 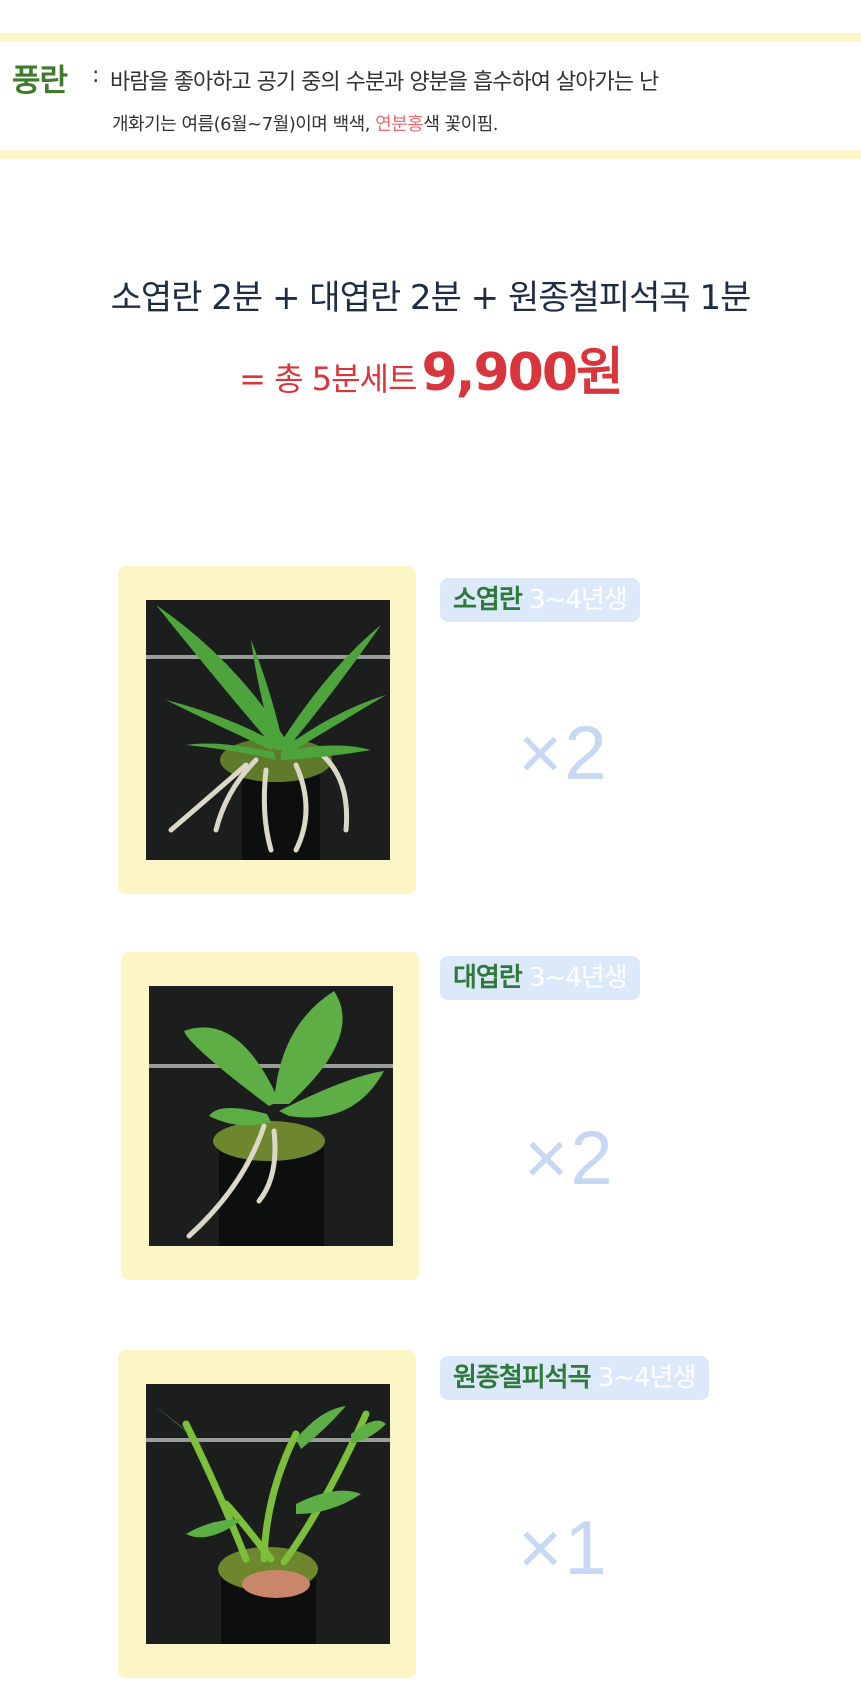 I want to click on intro-text-line1: 바람을 좋아하고 공기 중의 수분과 양분을 흡수하여 살아가는 난, so click(x=384, y=82).